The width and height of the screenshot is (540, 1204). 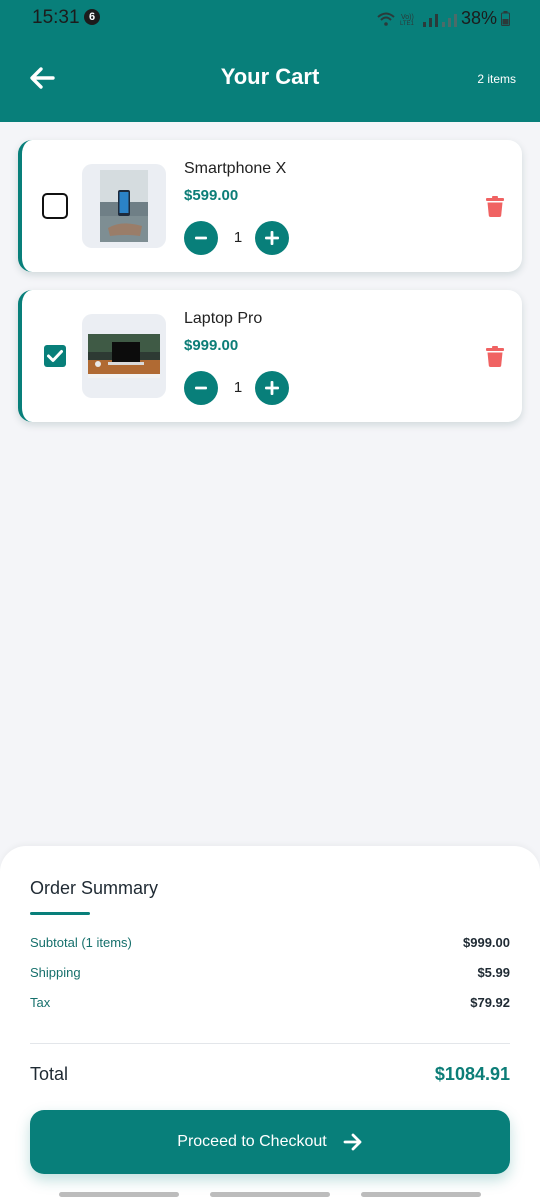 I want to click on proceed-to-checkout-button: Proceed to Checkout, so click(x=270, y=1142).